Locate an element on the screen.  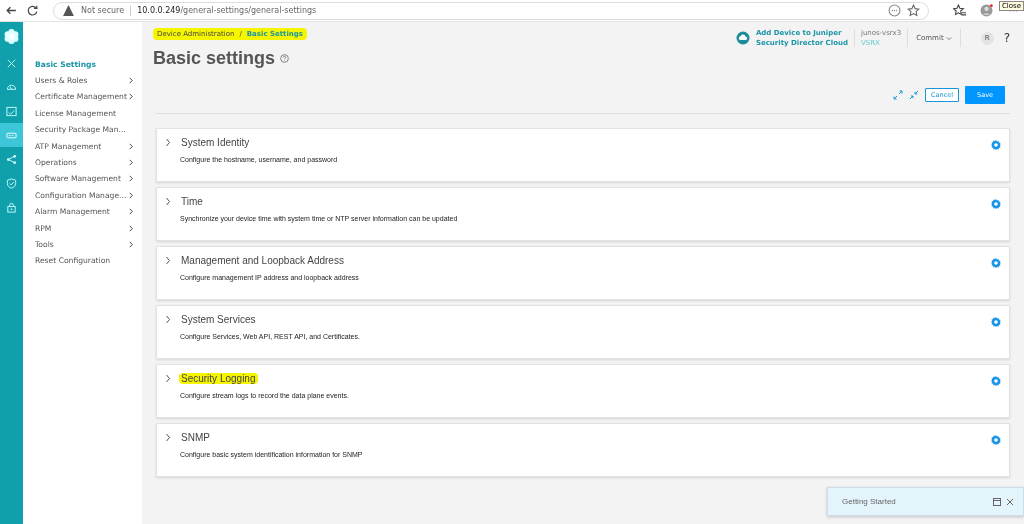
security-label: Not secure is located at coordinates (103, 10).